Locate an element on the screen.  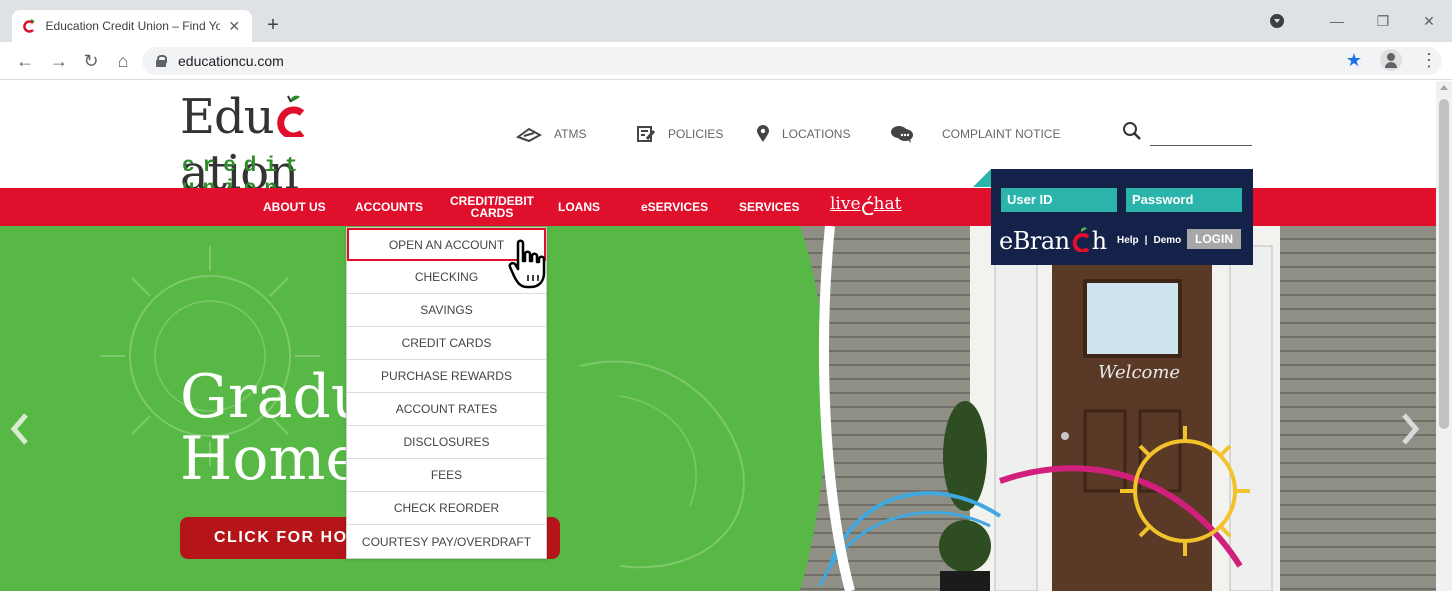
nav-label-line2: CARDS is located at coordinates (492, 213).